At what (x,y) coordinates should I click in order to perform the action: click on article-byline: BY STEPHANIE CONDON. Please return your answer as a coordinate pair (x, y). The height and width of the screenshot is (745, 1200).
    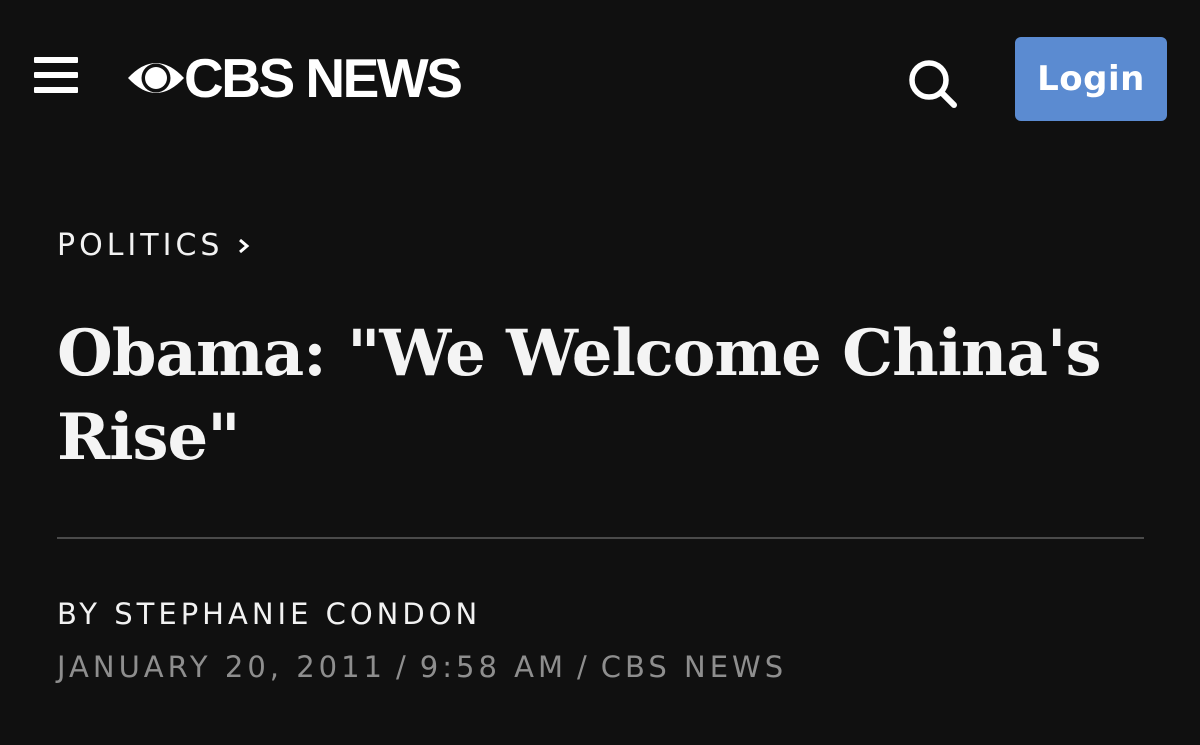
    Looking at the image, I should click on (269, 614).